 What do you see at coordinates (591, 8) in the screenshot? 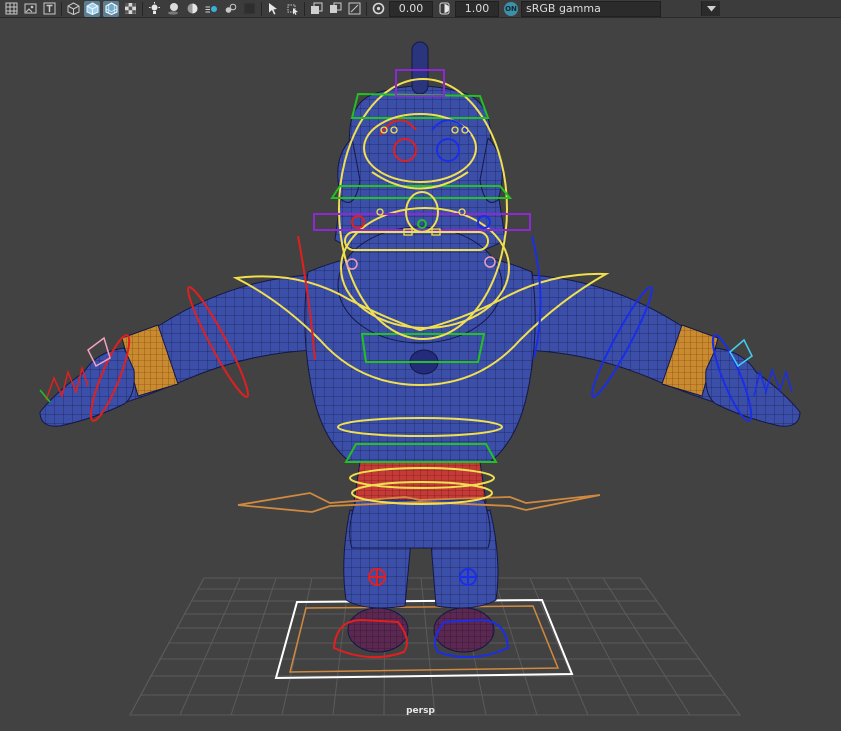
I see `color-space-select: sRGB gamma` at bounding box center [591, 8].